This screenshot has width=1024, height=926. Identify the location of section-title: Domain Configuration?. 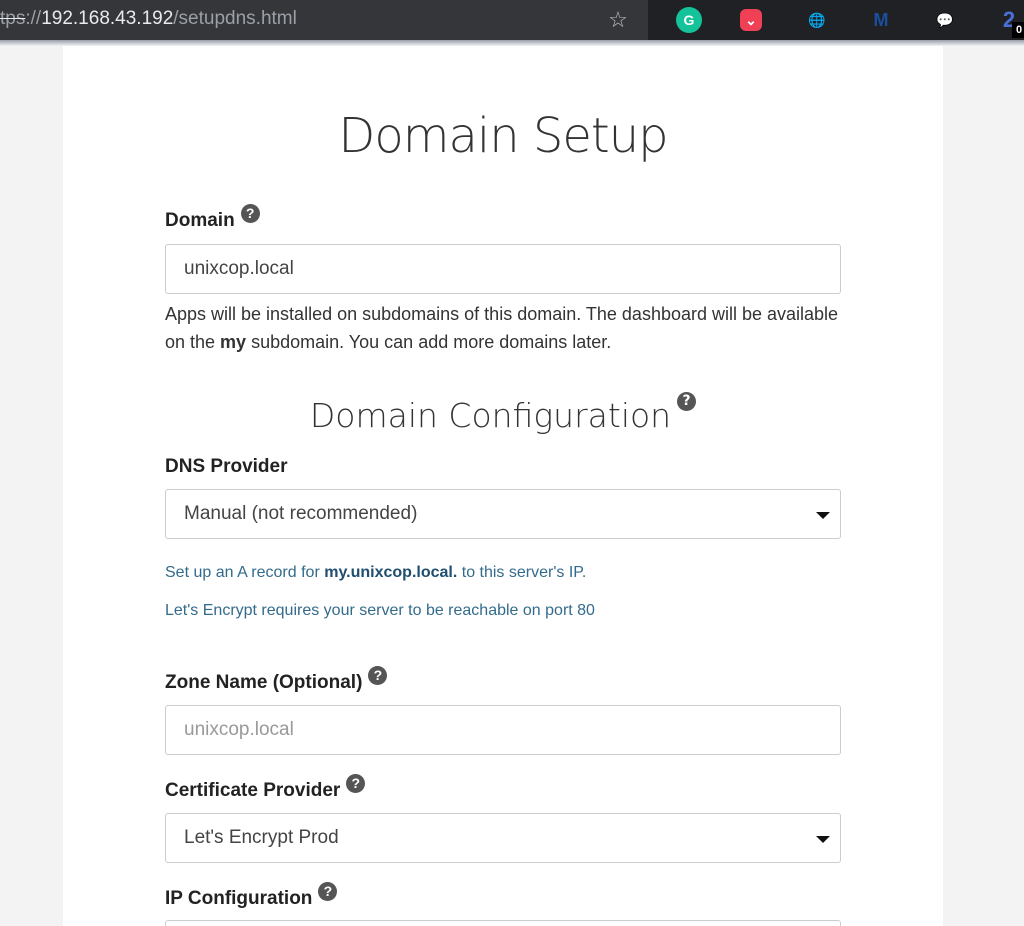
(503, 413).